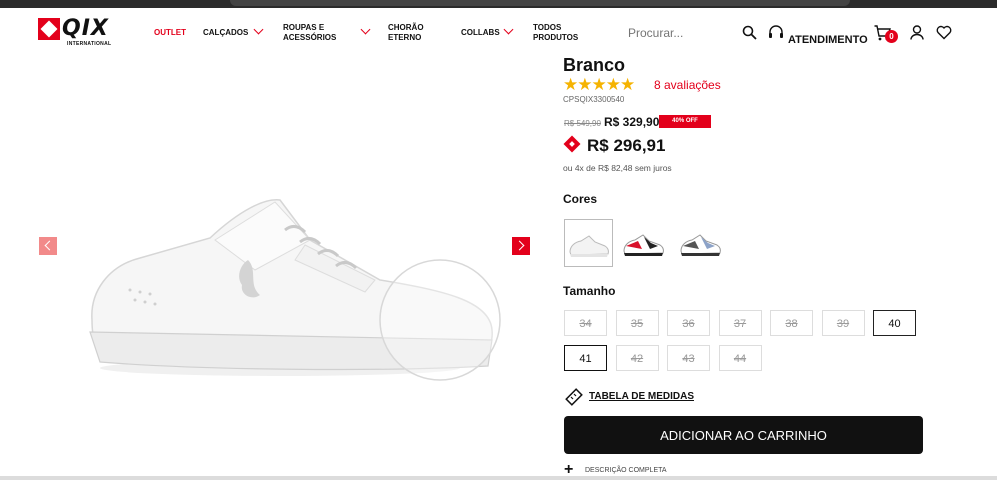 The image size is (997, 480). I want to click on nav-calcados: CALÇADOS, so click(225, 33).